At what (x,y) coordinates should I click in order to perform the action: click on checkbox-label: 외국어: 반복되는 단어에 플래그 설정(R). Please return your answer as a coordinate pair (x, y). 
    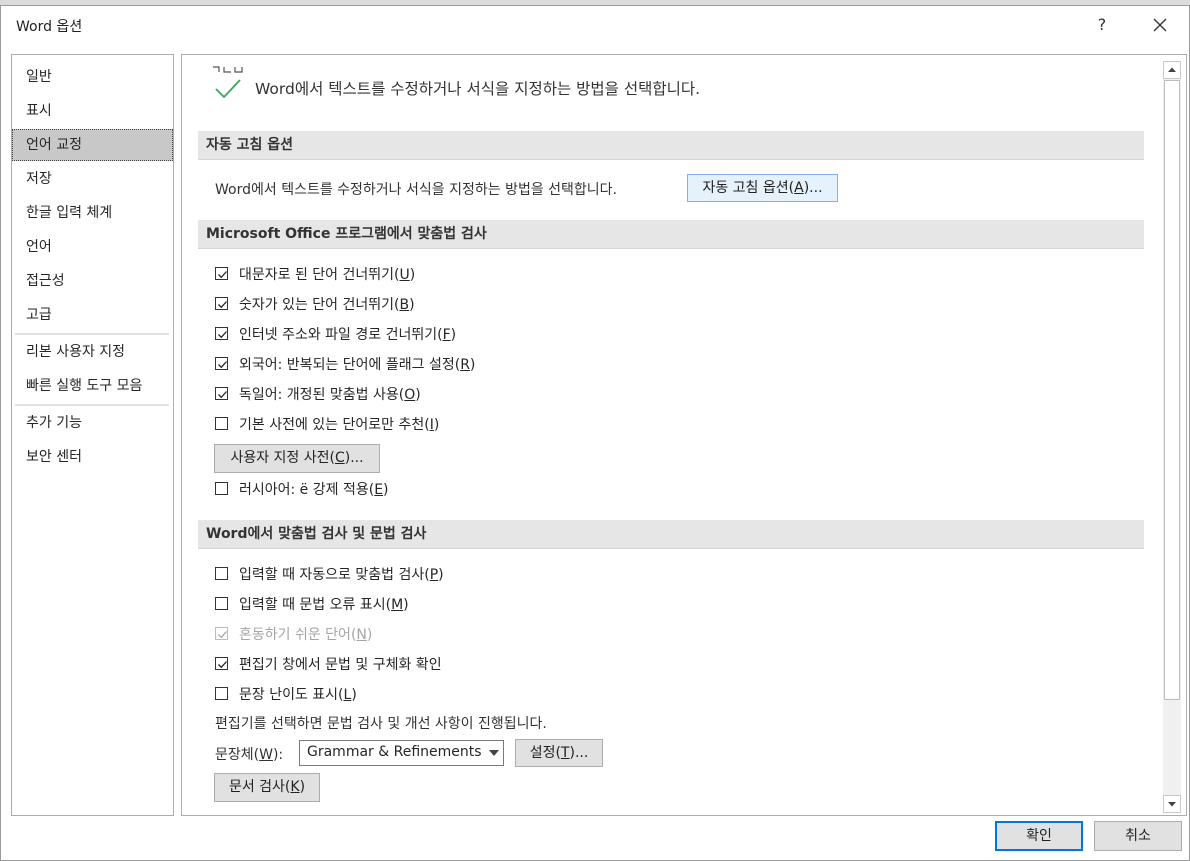
    Looking at the image, I should click on (357, 365).